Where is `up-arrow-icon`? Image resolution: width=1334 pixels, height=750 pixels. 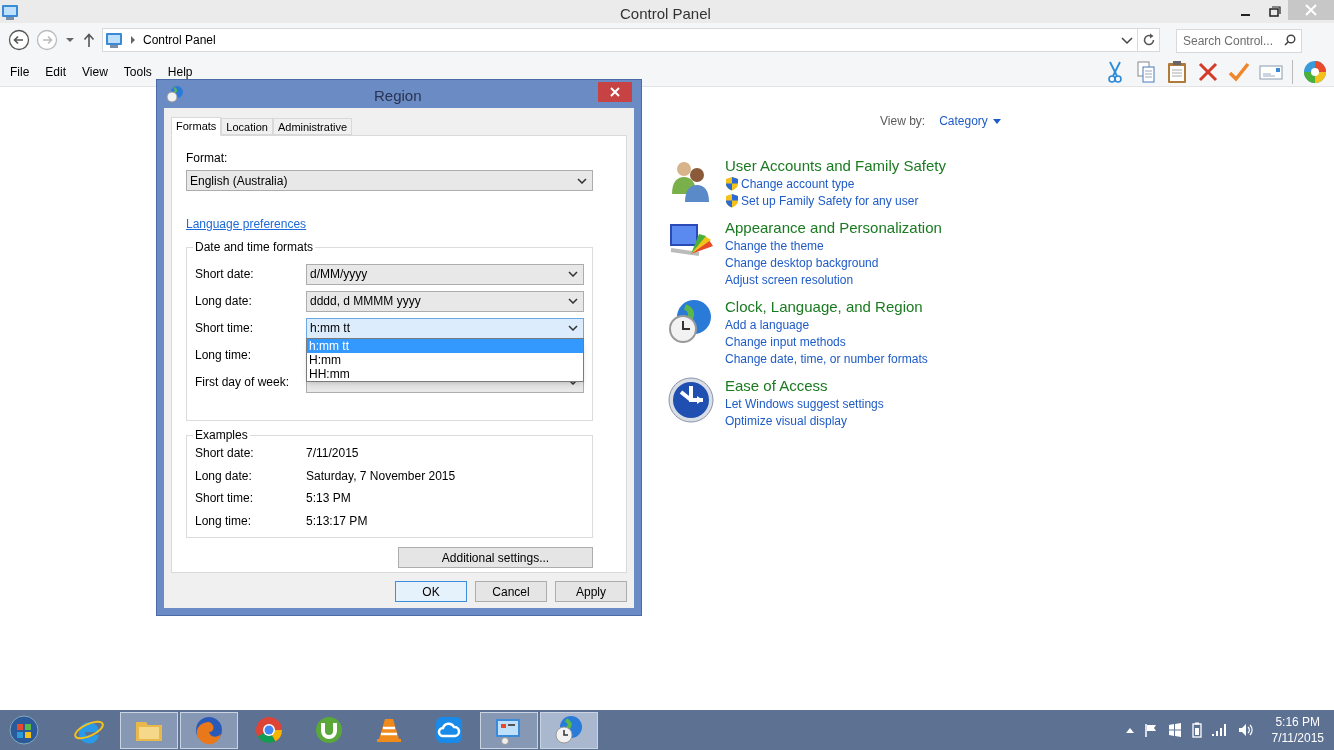 up-arrow-icon is located at coordinates (89, 40).